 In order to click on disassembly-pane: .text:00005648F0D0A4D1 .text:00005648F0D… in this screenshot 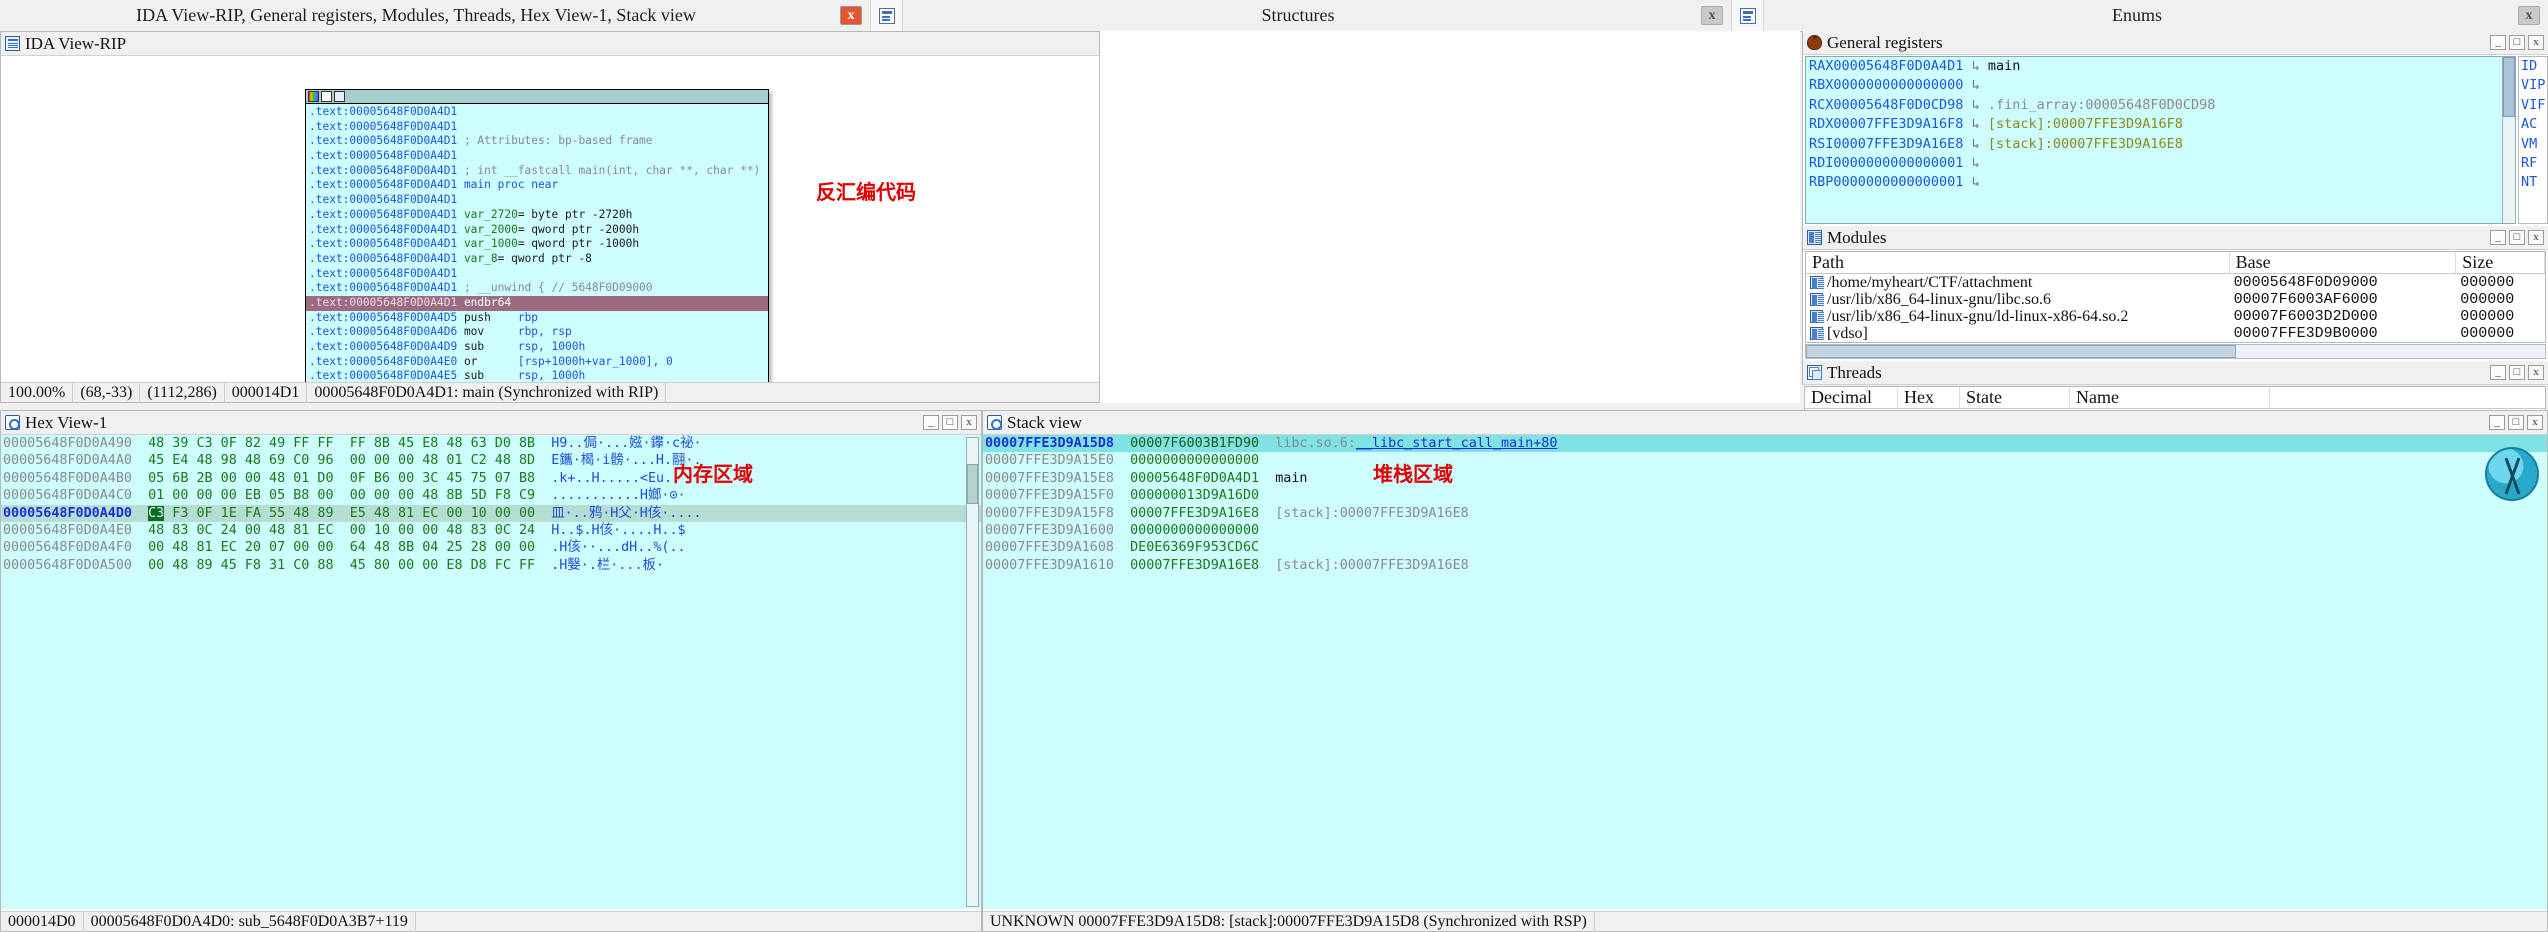, I will do `click(537, 235)`.